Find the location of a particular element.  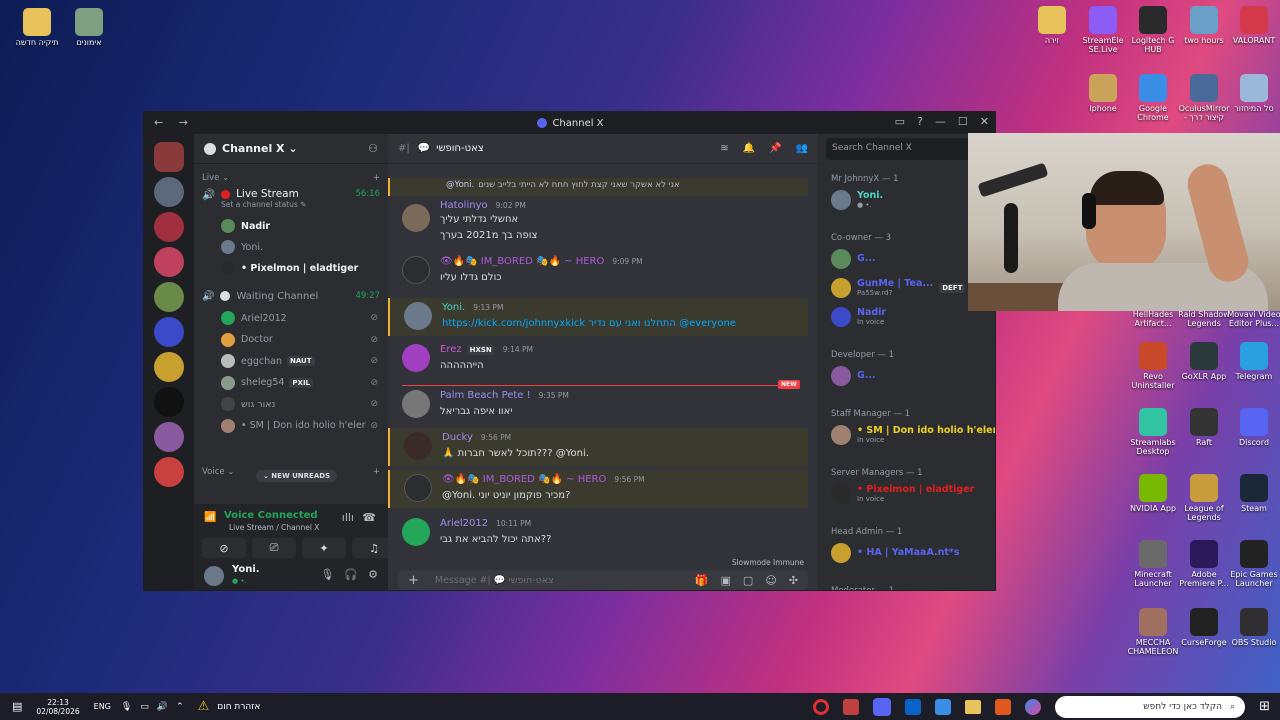

message-author: 👁🔥🎭 IM_BORED 🎭🔥 ~ HERO is located at coordinates (524, 479).